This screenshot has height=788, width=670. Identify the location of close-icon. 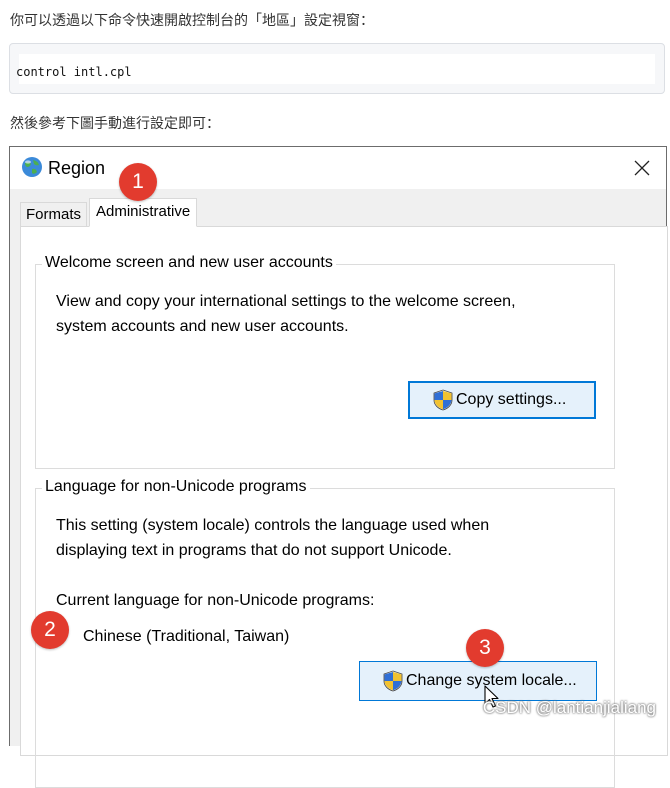
(642, 168).